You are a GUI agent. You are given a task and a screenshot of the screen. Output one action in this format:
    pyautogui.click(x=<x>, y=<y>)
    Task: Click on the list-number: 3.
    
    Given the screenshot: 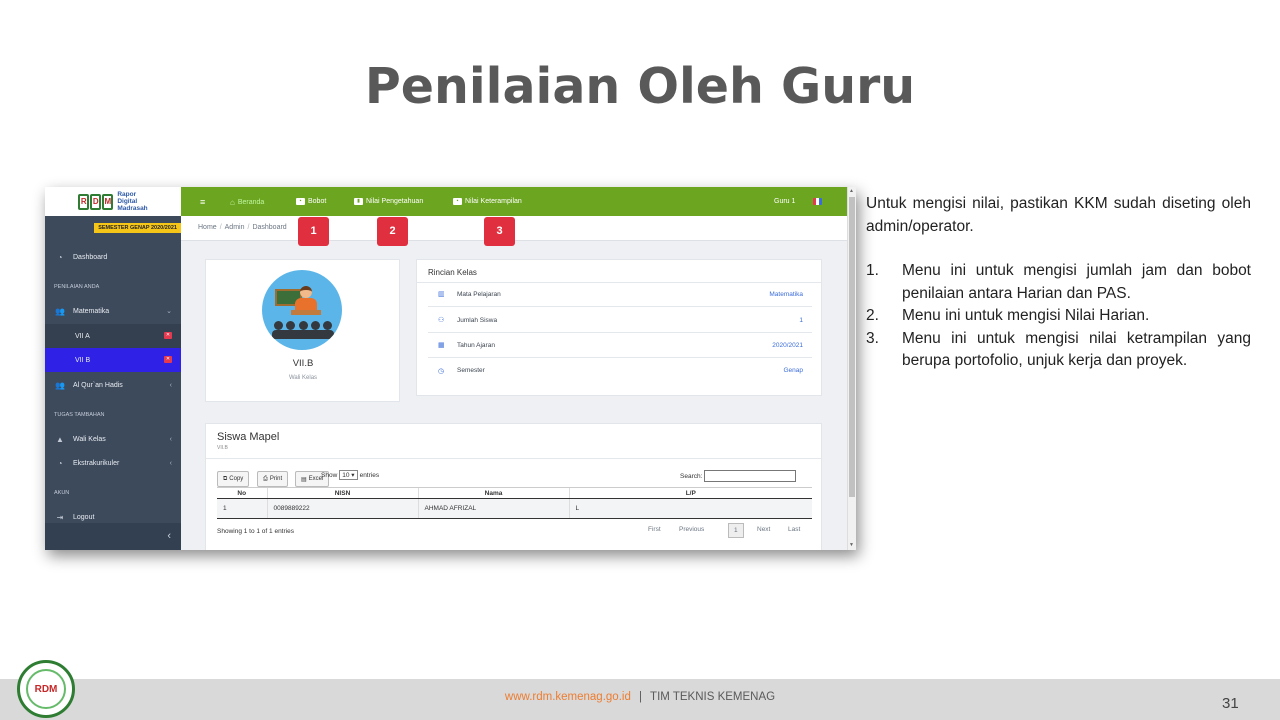 What is the action you would take?
    pyautogui.click(x=872, y=338)
    